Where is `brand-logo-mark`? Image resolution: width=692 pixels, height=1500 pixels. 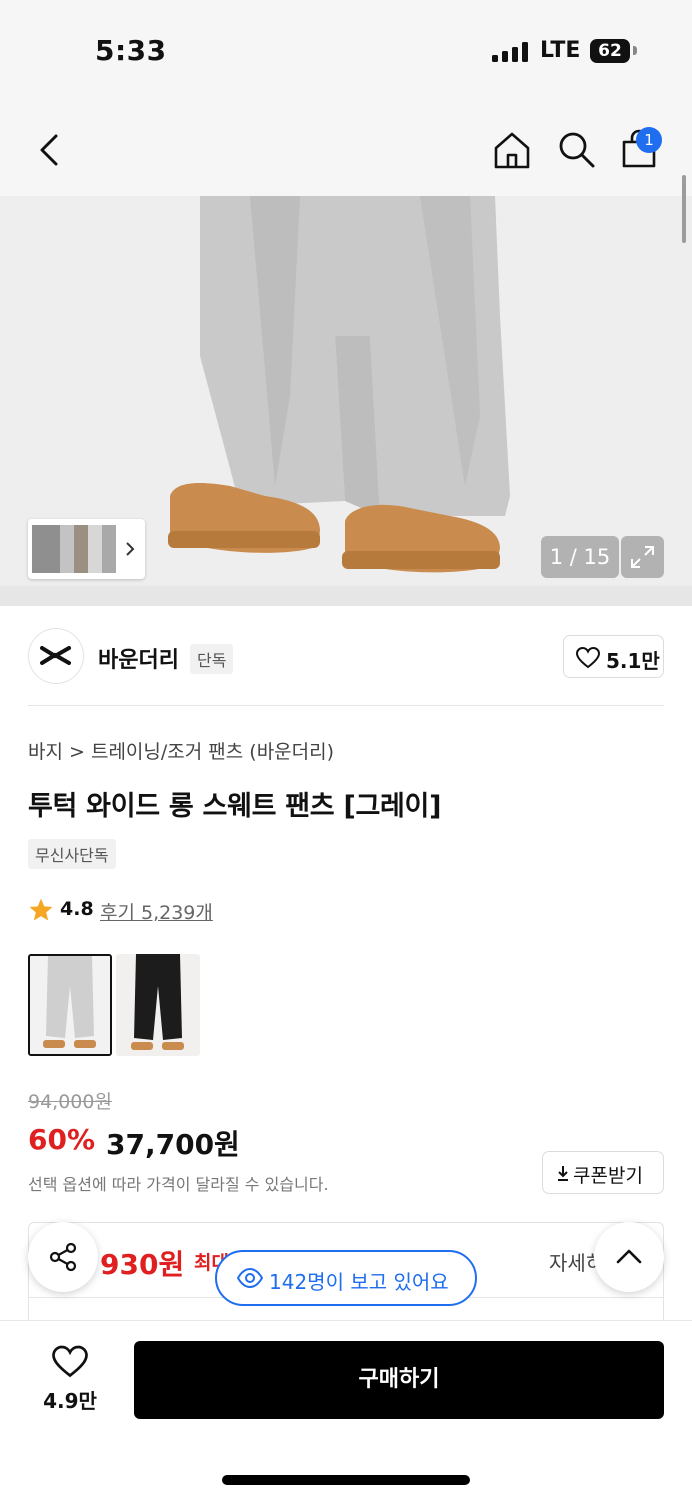 brand-logo-mark is located at coordinates (55, 655).